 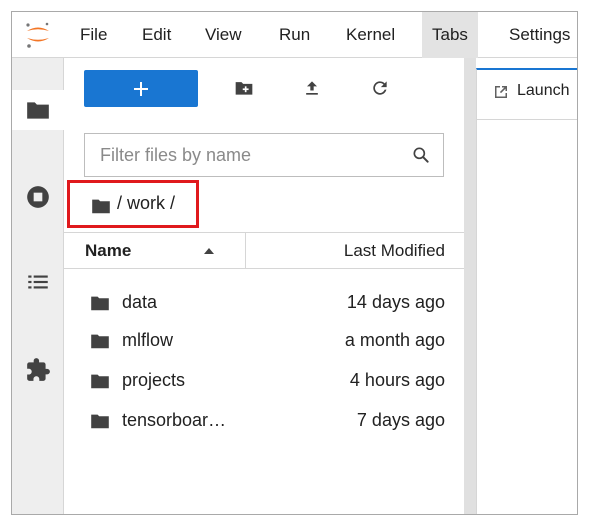 I want to click on breadcrumb-path: / work /, so click(x=146, y=203).